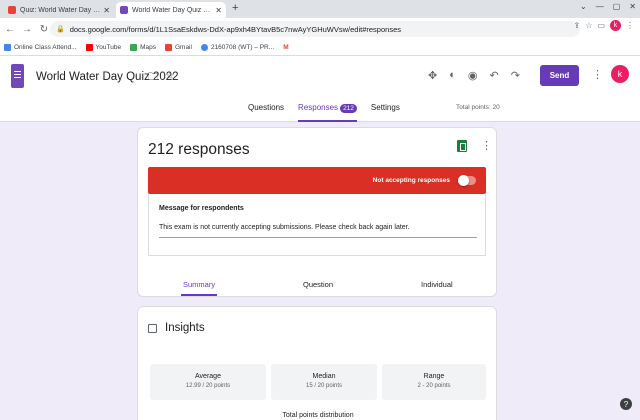  Describe the element at coordinates (452, 75) in the screenshot. I see `palette-icon: ◐` at that location.